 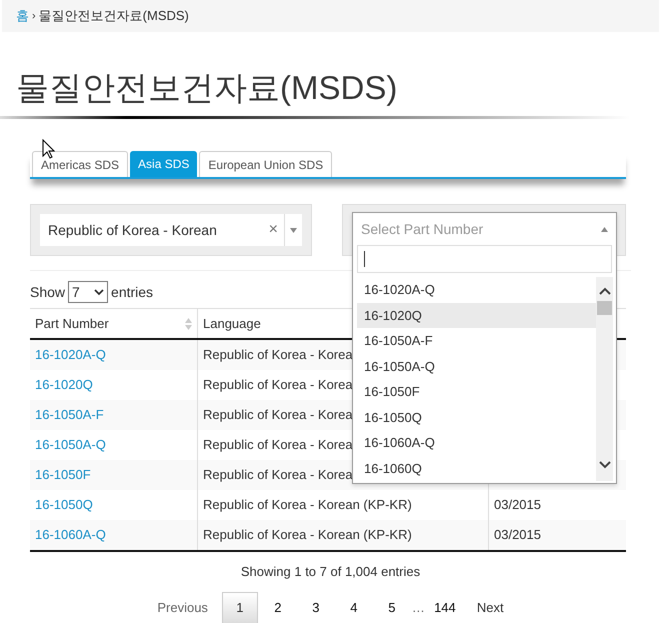 What do you see at coordinates (278, 607) in the screenshot?
I see `page-link: 2` at bounding box center [278, 607].